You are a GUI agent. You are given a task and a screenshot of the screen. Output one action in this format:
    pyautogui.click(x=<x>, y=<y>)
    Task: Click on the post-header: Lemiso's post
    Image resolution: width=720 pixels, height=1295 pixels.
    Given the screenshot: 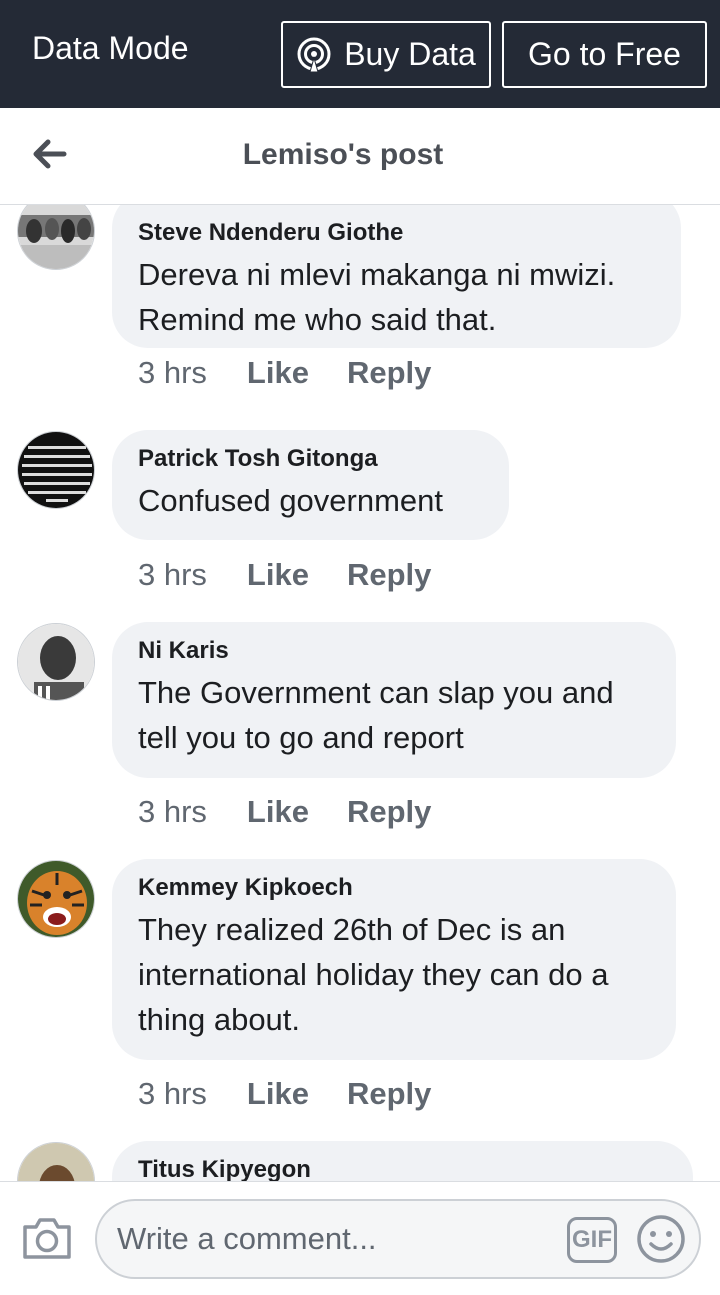 What is the action you would take?
    pyautogui.click(x=360, y=156)
    